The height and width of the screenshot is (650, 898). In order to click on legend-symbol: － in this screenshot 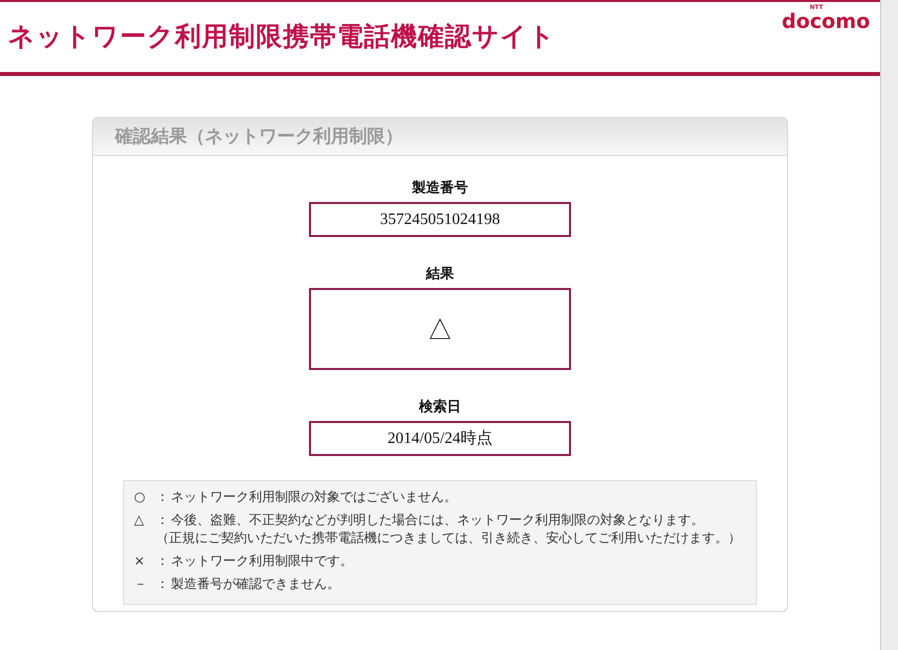, I will do `click(141, 585)`.